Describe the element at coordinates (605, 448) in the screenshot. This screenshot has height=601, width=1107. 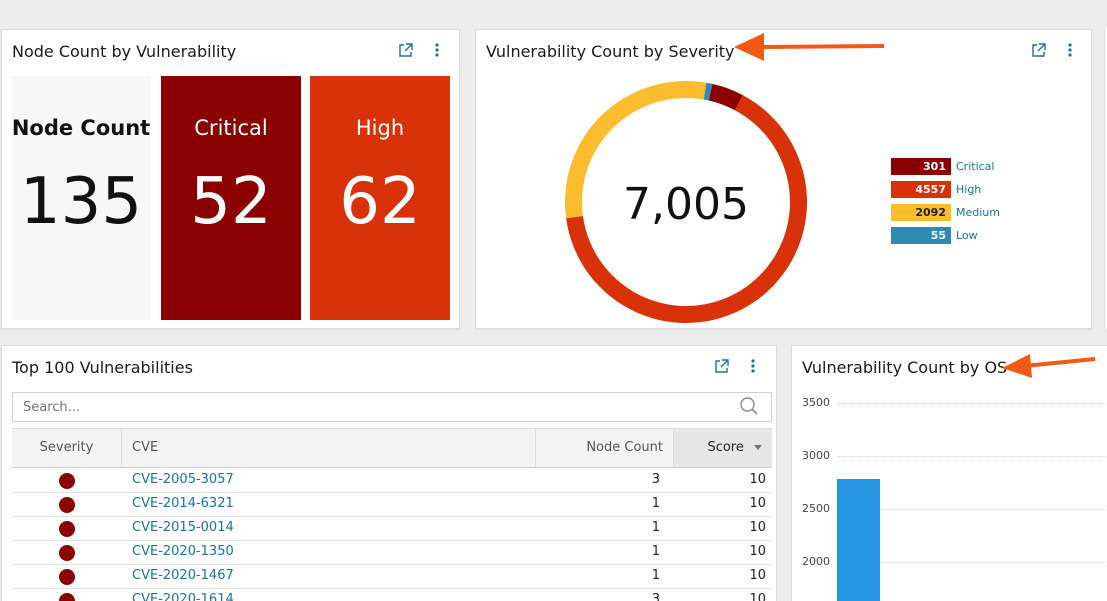
I see `column-header-node-count: Node Count` at that location.